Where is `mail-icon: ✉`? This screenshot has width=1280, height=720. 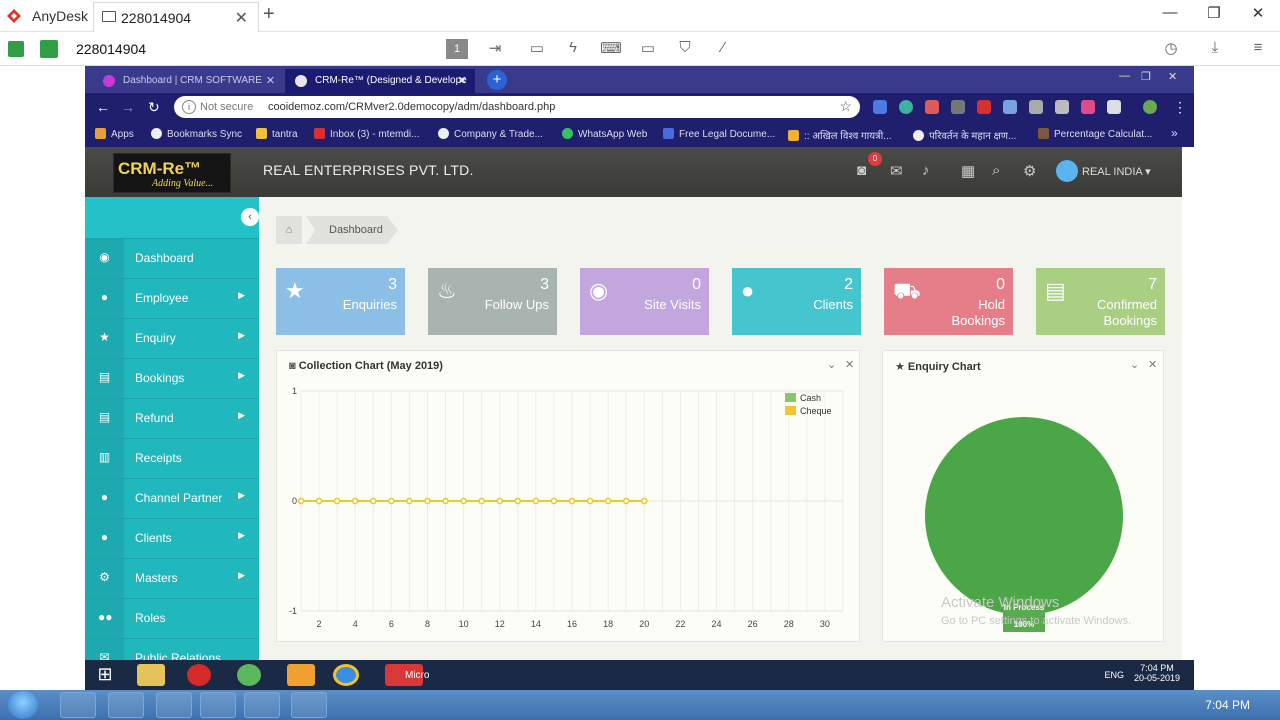
mail-icon: ✉ is located at coordinates (896, 171).